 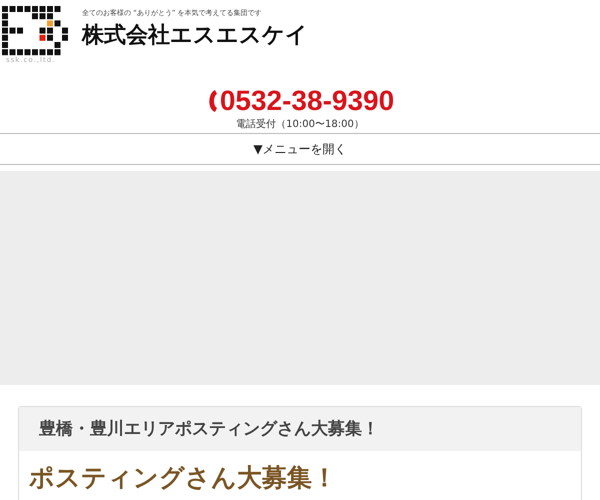 What do you see at coordinates (209, 429) in the screenshot?
I see `card-title: 豊橋・豊川エリアポスティングさん大募集！` at bounding box center [209, 429].